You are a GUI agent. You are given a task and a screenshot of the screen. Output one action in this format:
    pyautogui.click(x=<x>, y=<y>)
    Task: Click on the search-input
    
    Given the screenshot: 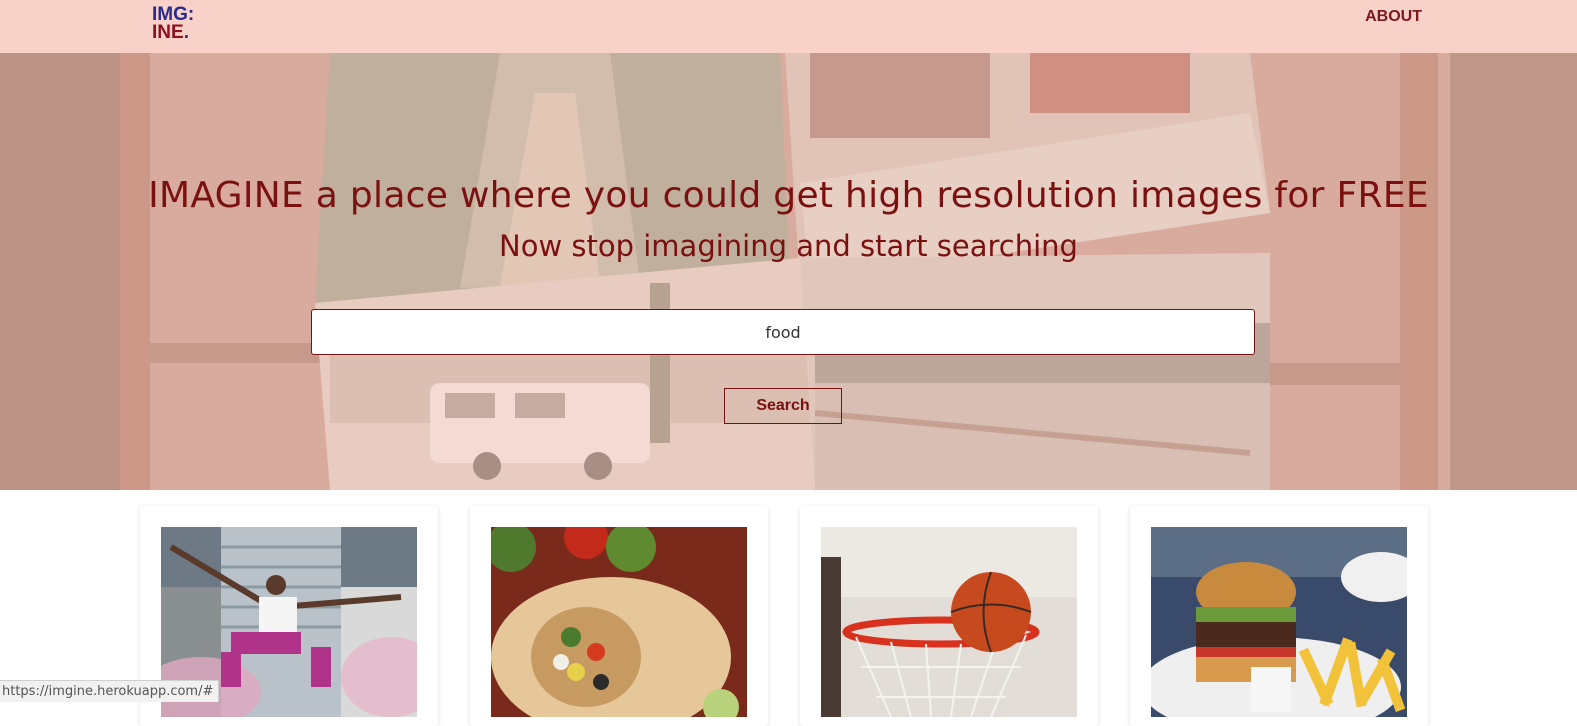 What is the action you would take?
    pyautogui.click(x=783, y=332)
    